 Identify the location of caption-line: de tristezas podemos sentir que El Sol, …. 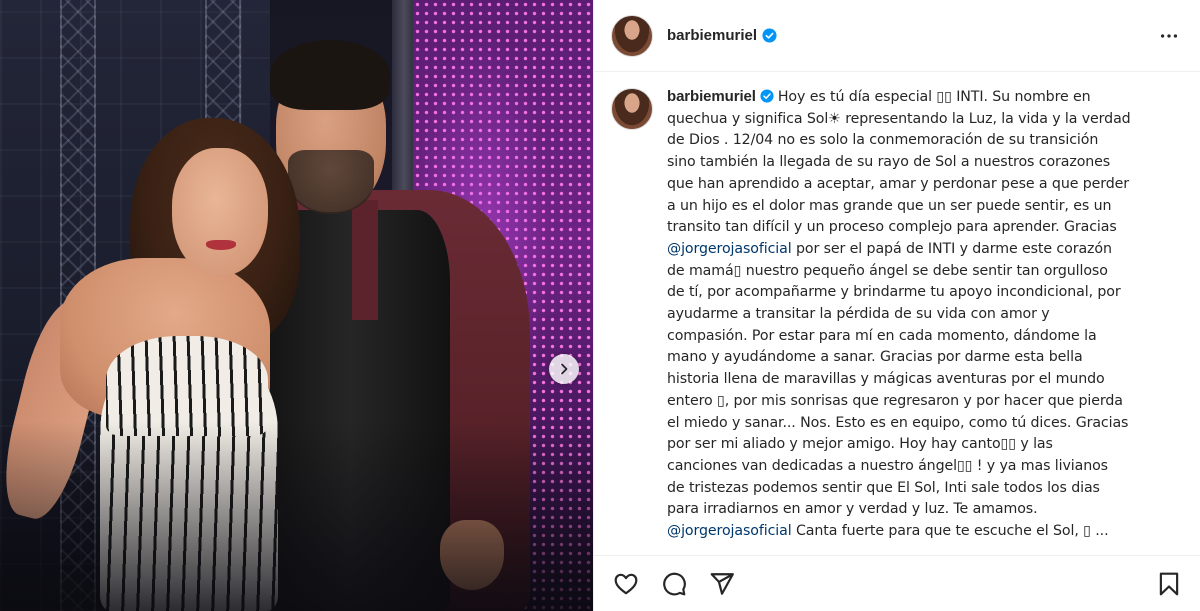
(883, 487).